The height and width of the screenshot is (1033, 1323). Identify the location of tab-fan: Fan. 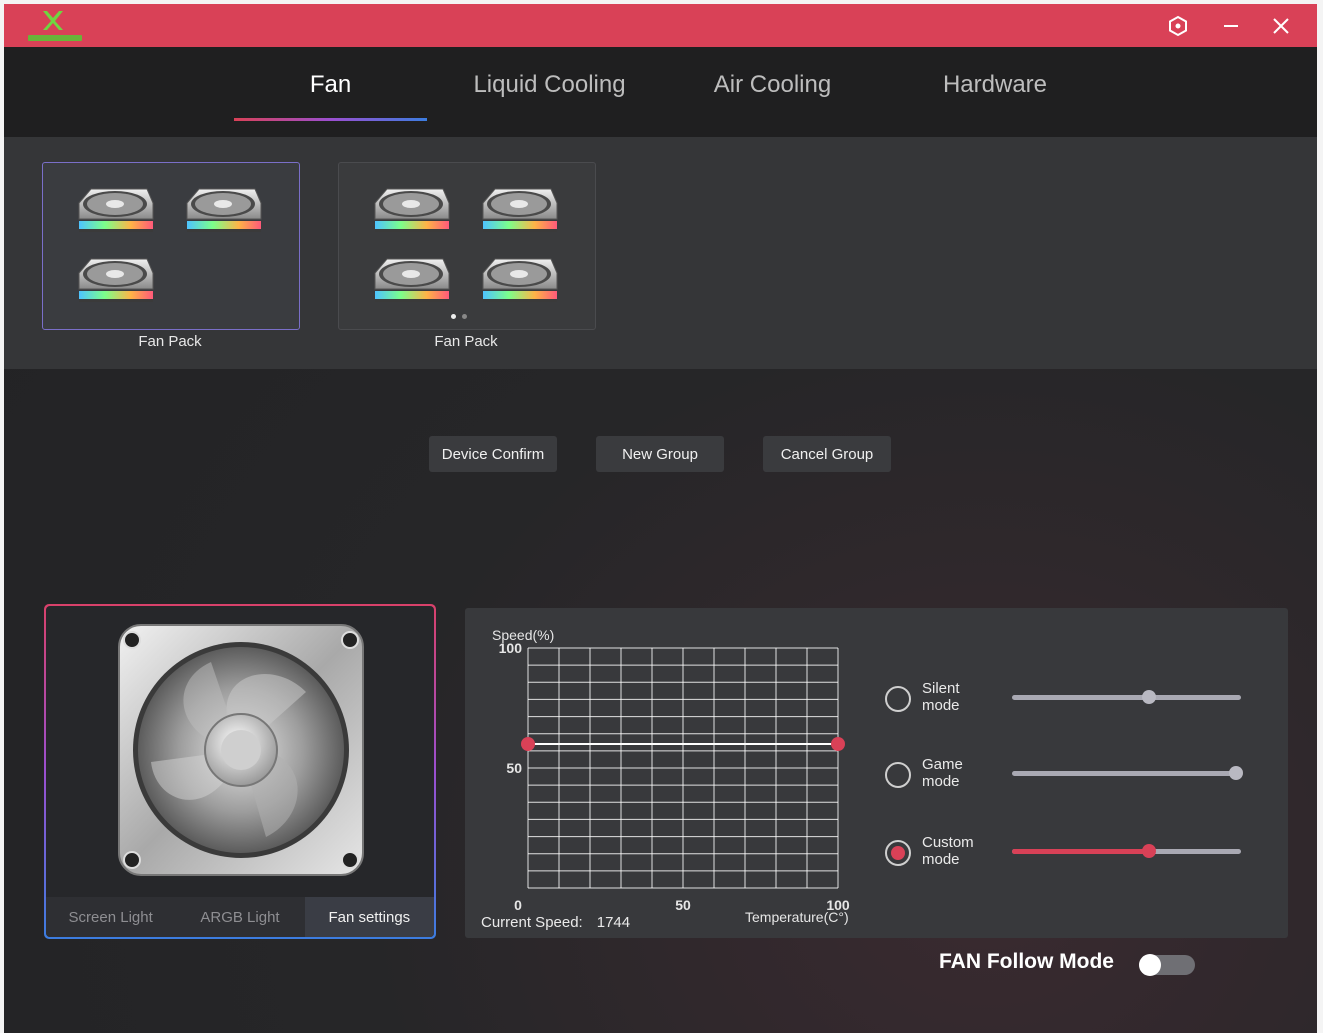
(330, 85).